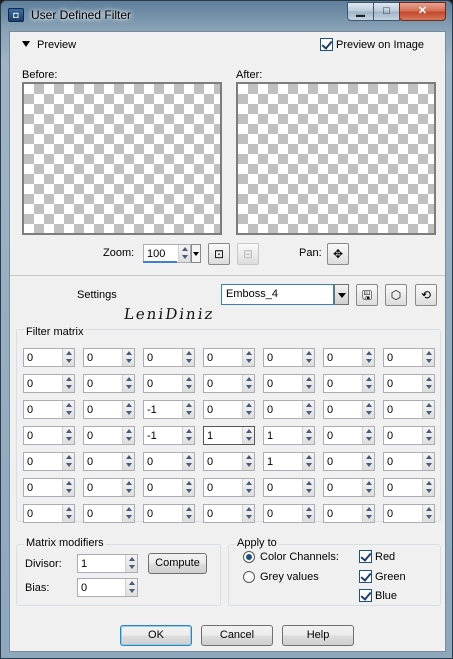 This screenshot has width=453, height=659. What do you see at coordinates (426, 295) in the screenshot?
I see `randomize-icon: ⟲` at bounding box center [426, 295].